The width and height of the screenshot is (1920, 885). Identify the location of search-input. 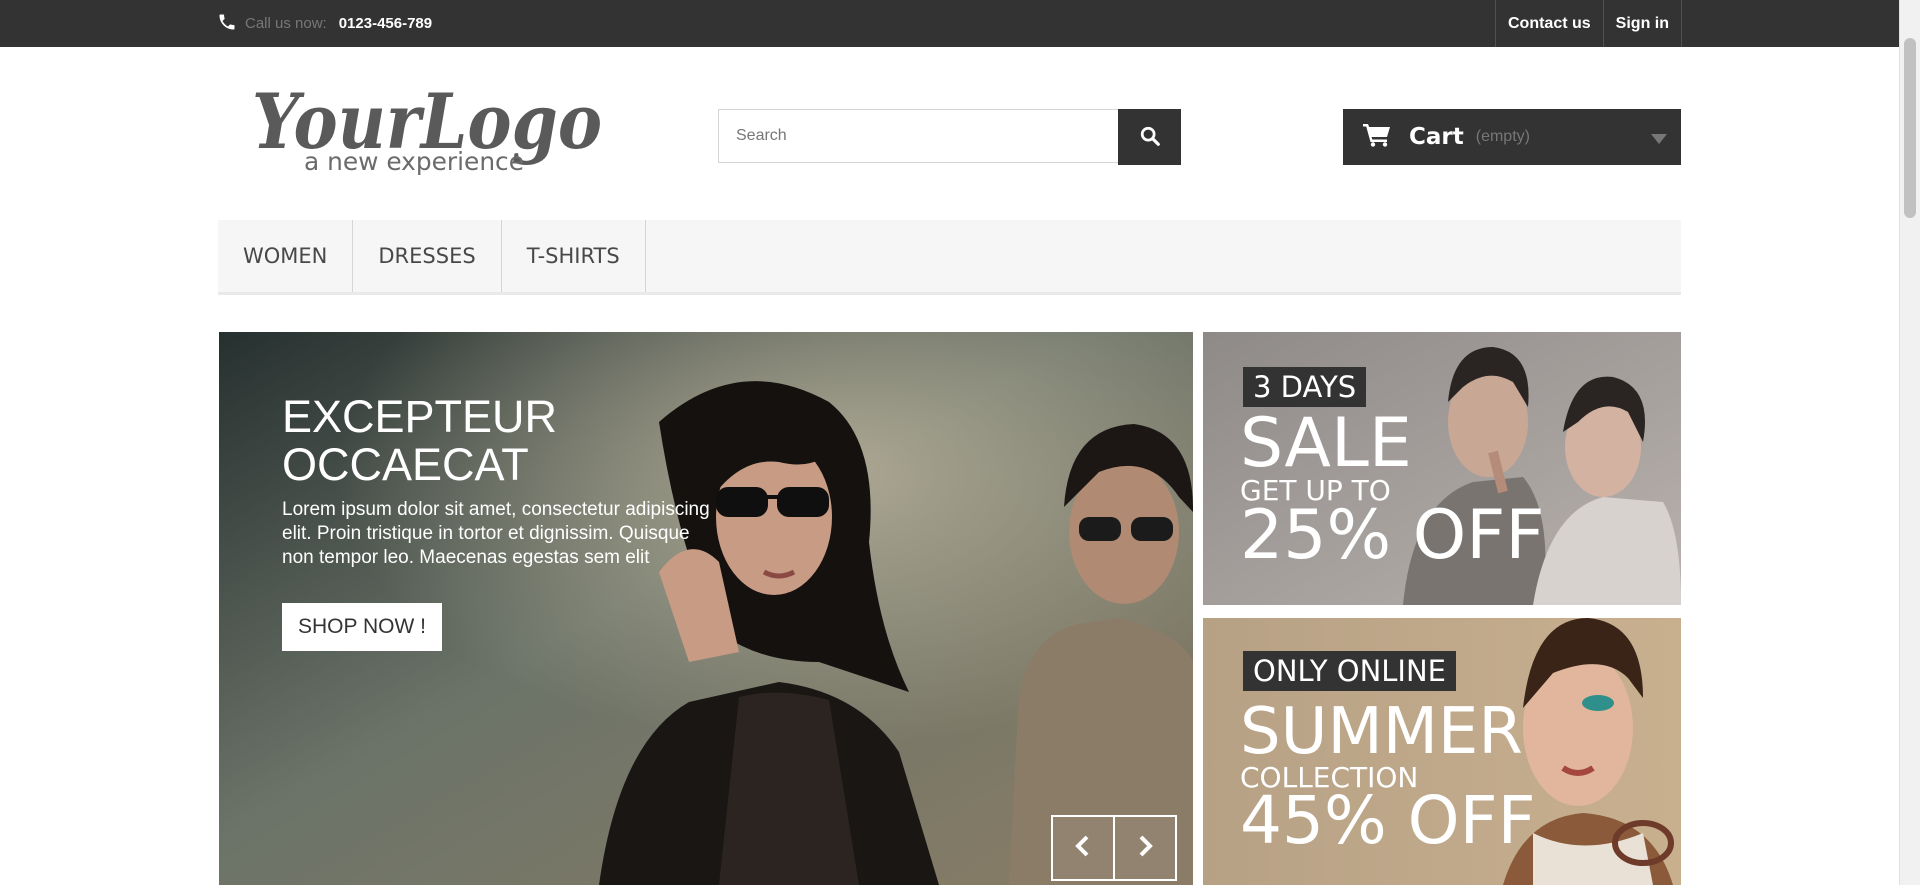
(918, 136).